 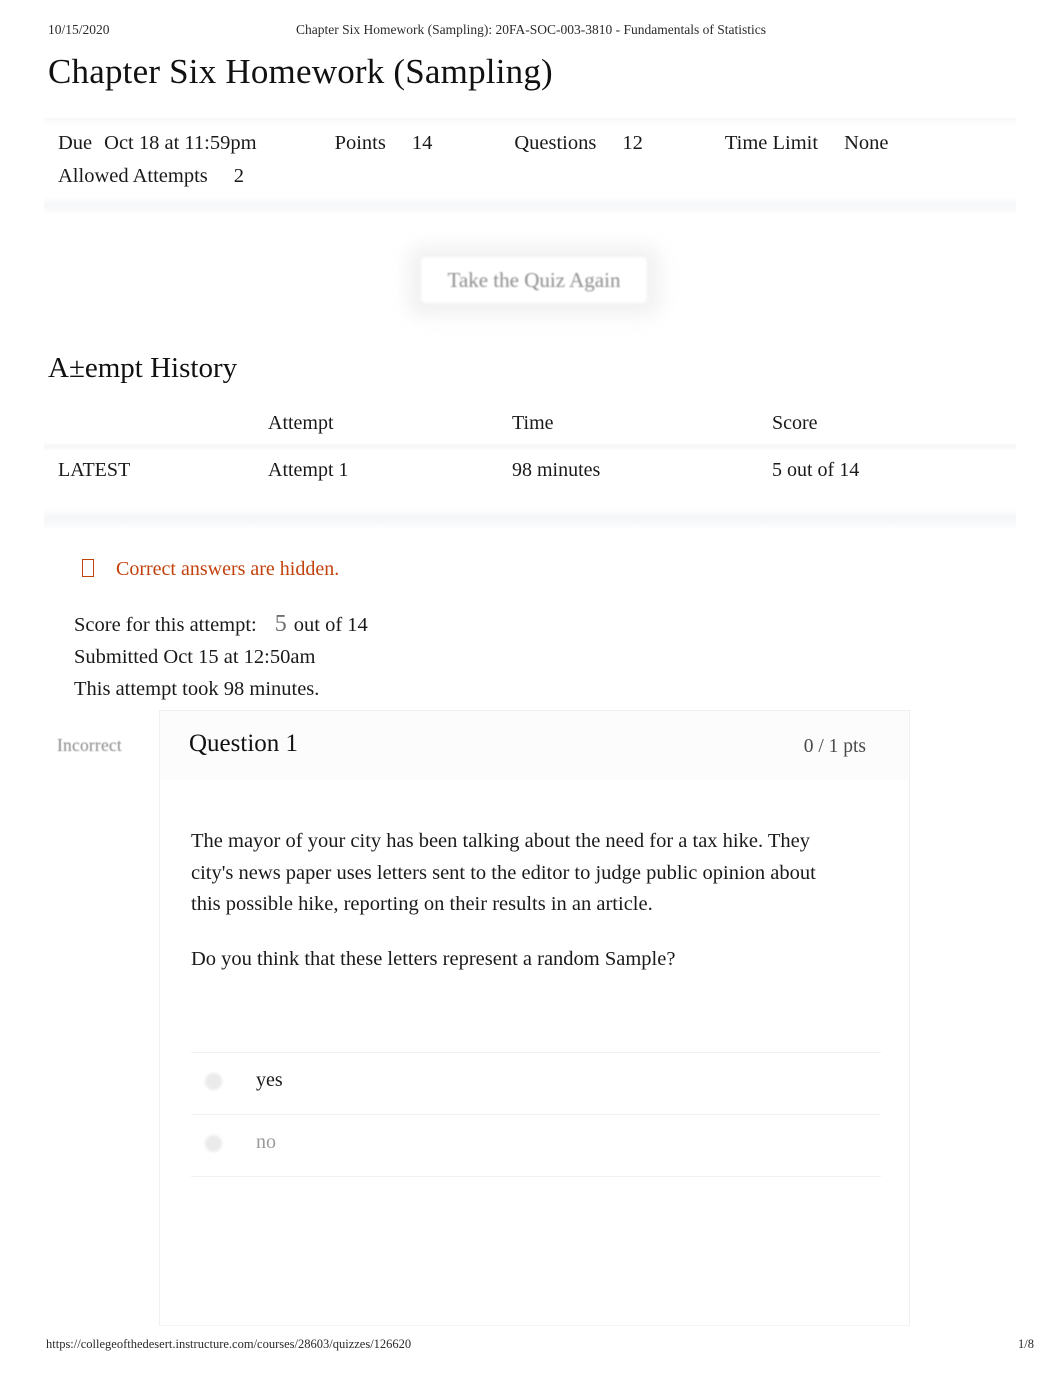 I want to click on answer-label-yes: yes, so click(x=269, y=1080).